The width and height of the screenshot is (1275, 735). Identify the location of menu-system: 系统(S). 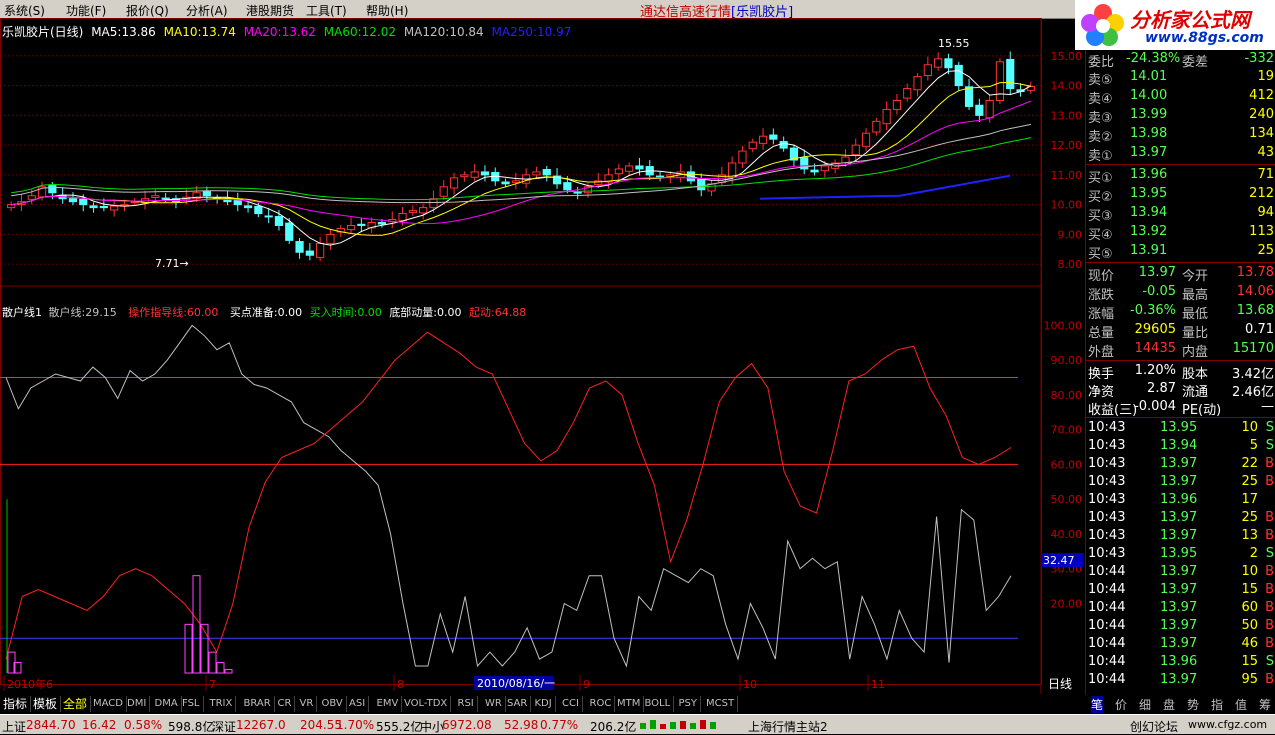
(24, 10).